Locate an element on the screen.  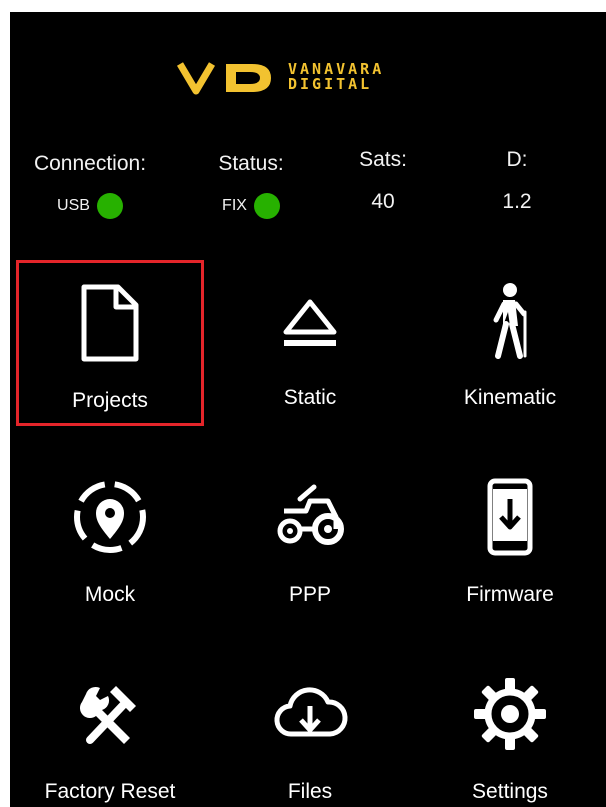
sats-value: 40 is located at coordinates (383, 201).